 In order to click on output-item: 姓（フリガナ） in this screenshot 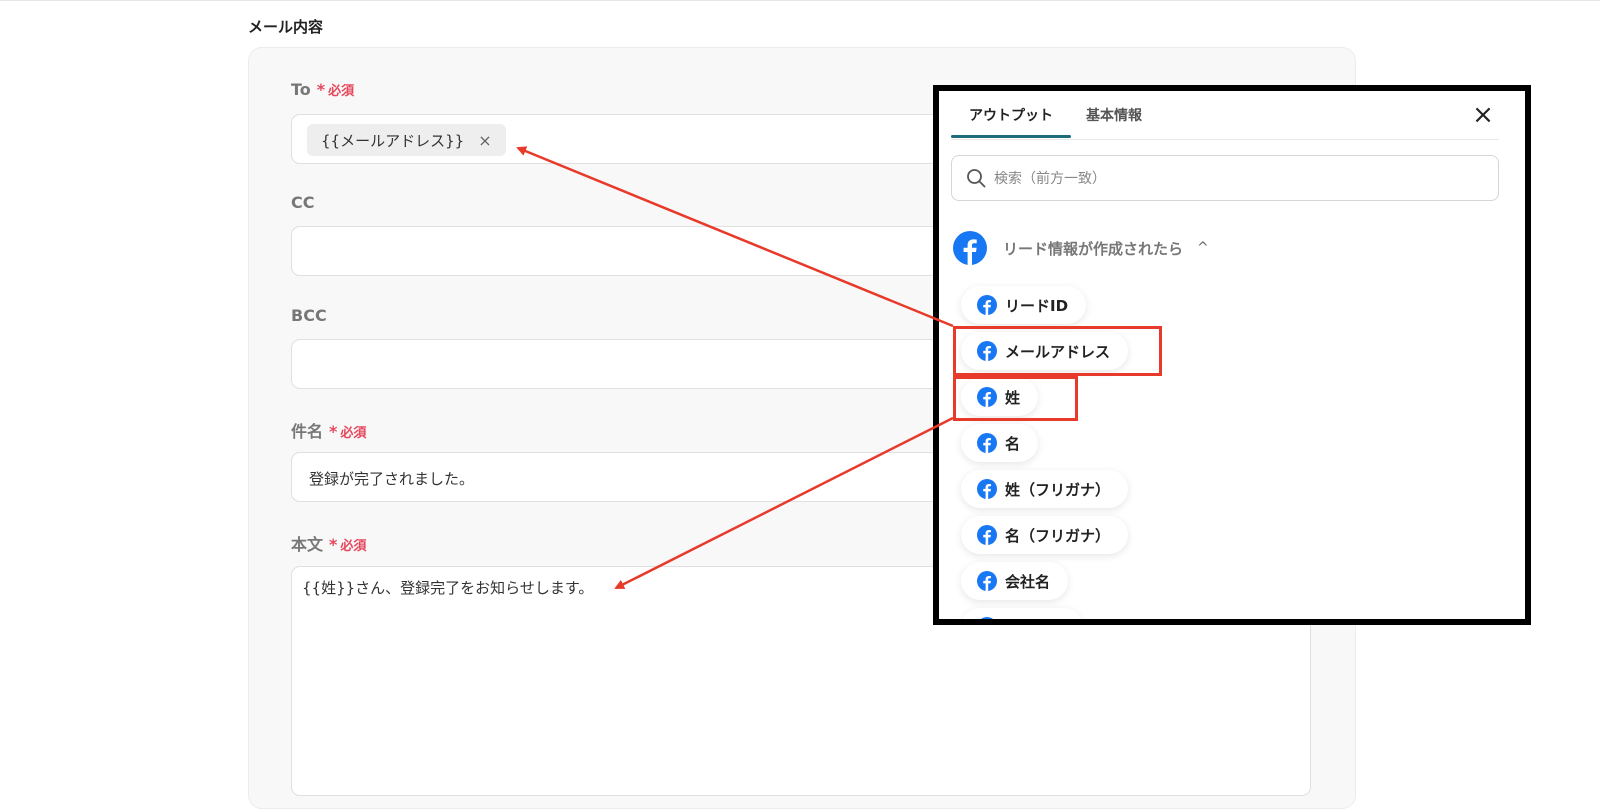, I will do `click(1045, 489)`.